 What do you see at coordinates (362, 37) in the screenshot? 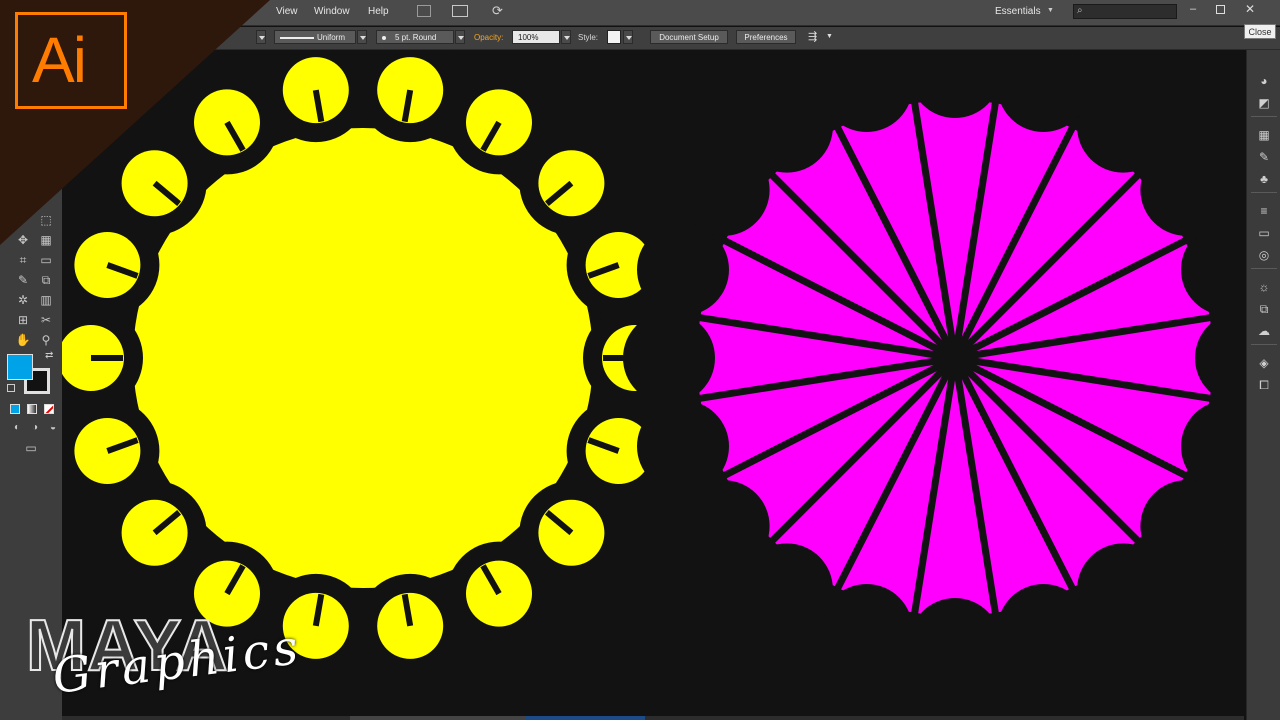
I see `stroke-profile-dropdown` at bounding box center [362, 37].